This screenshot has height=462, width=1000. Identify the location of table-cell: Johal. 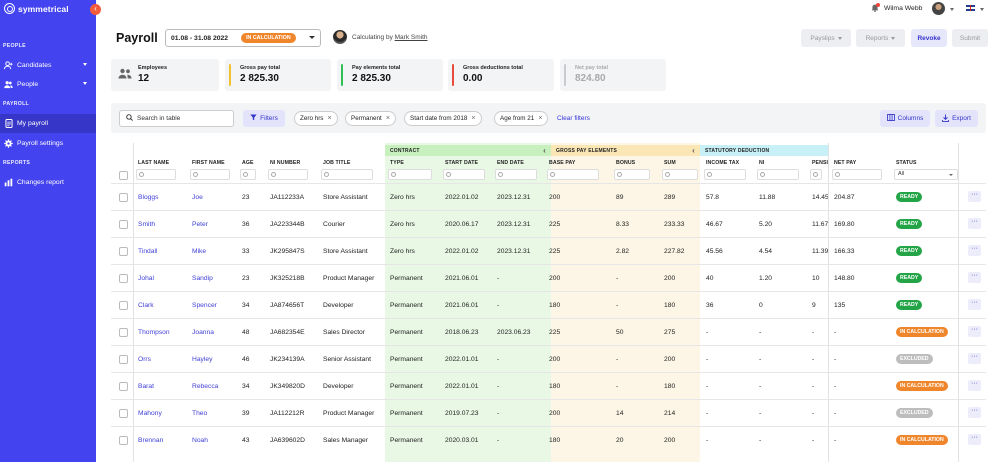
(146, 278).